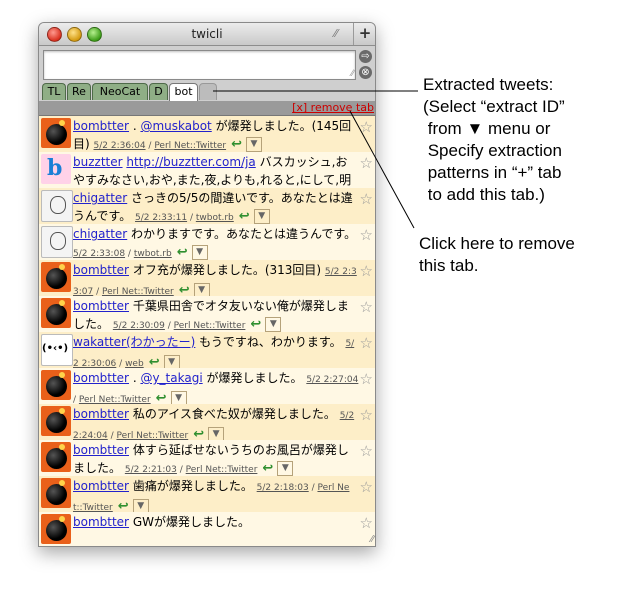 This screenshot has width=640, height=598. What do you see at coordinates (497, 254) in the screenshot?
I see `remove-annotation: Click here to remove this tab.` at bounding box center [497, 254].